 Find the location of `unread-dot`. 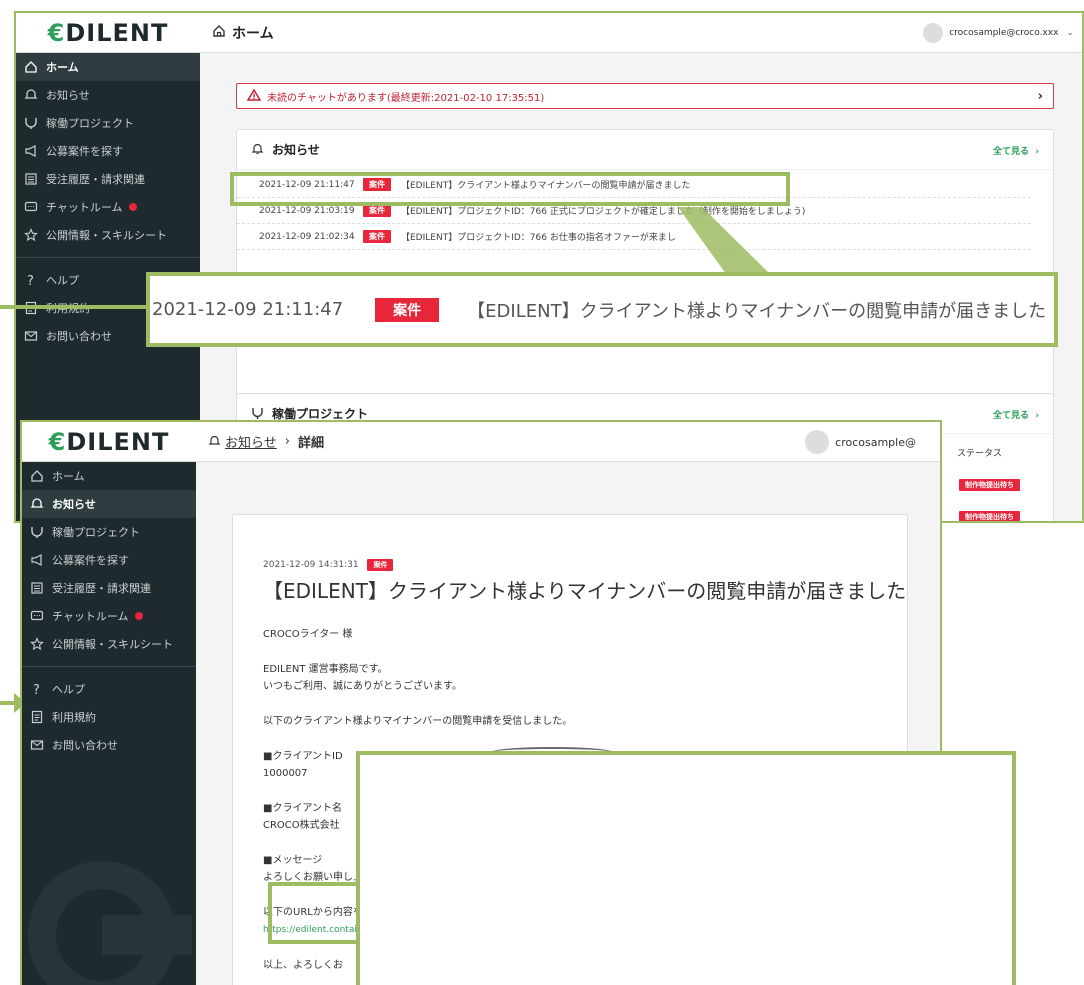

unread-dot is located at coordinates (138, 616).